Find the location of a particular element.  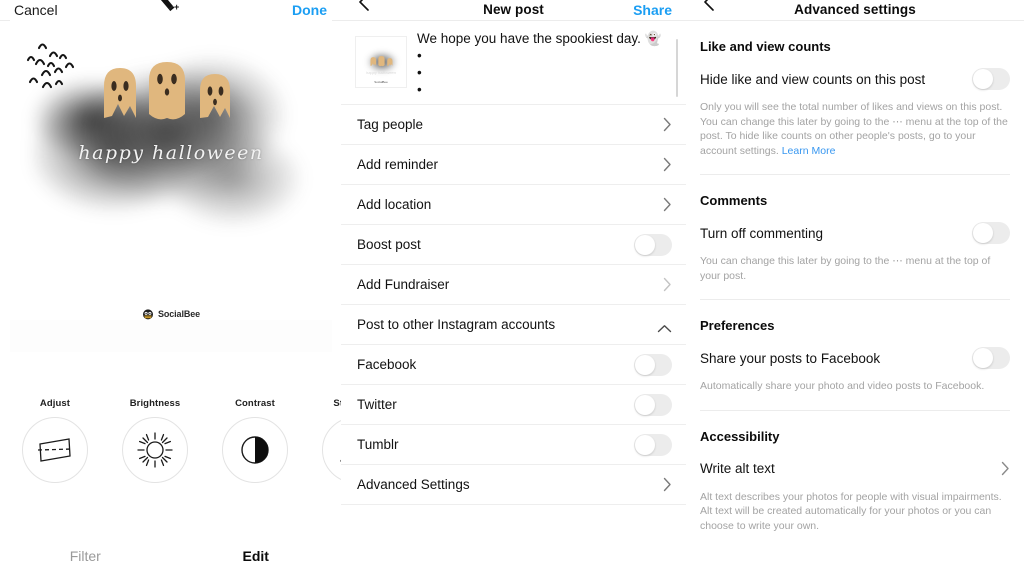

row-post-to-other-accounts: Post to other Instagram accounts is located at coordinates (513, 325).